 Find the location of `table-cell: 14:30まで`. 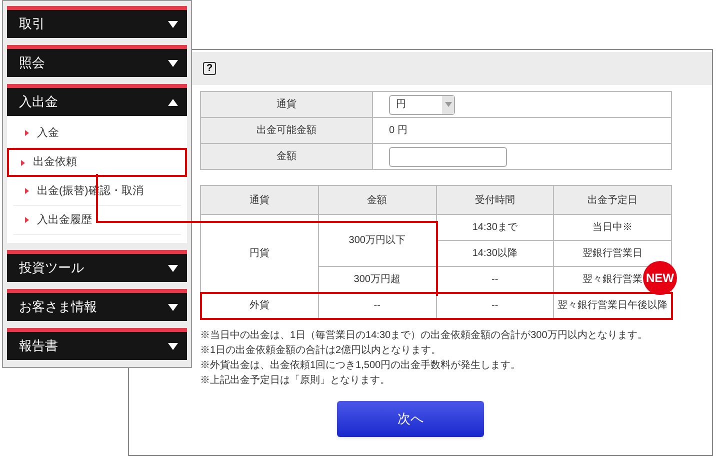

table-cell: 14:30まで is located at coordinates (495, 227).